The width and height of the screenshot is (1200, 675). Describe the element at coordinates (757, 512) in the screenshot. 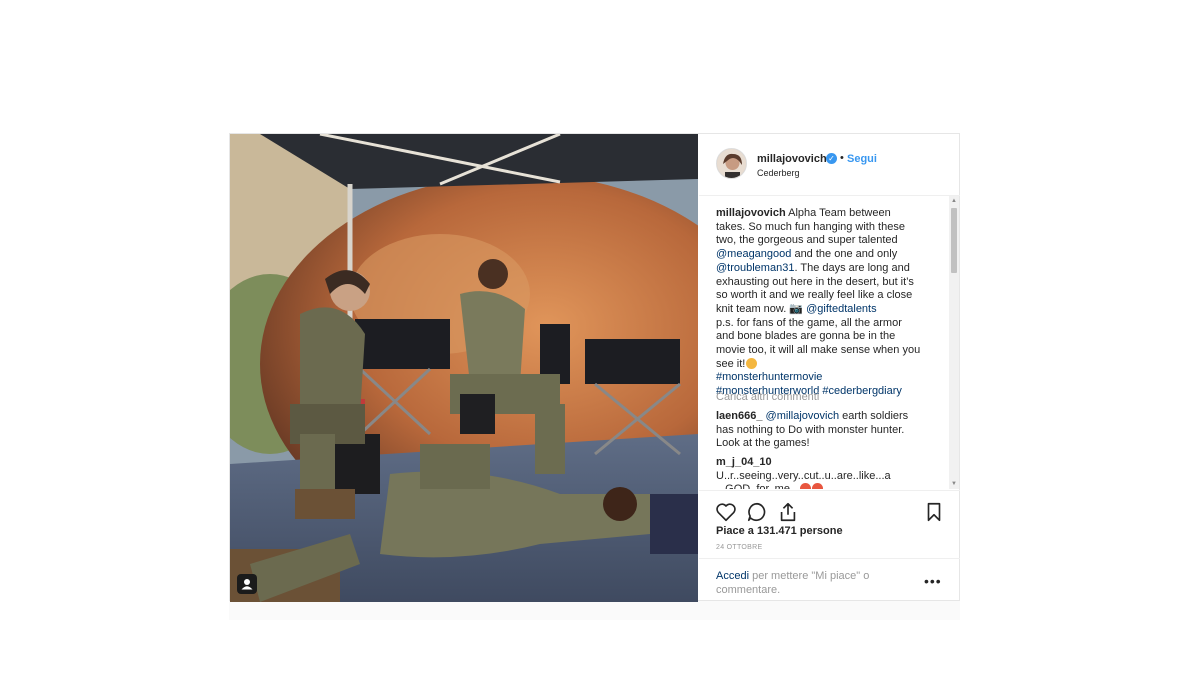

I see `speech-bubble-icon` at that location.